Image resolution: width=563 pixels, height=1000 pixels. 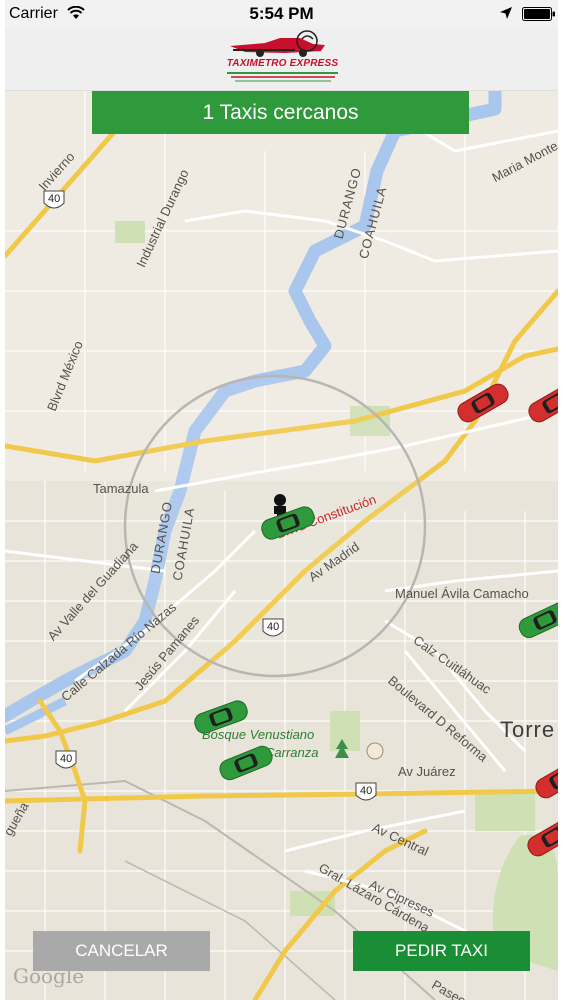 What do you see at coordinates (121, 951) in the screenshot?
I see `cancel-button: CANCELAR` at bounding box center [121, 951].